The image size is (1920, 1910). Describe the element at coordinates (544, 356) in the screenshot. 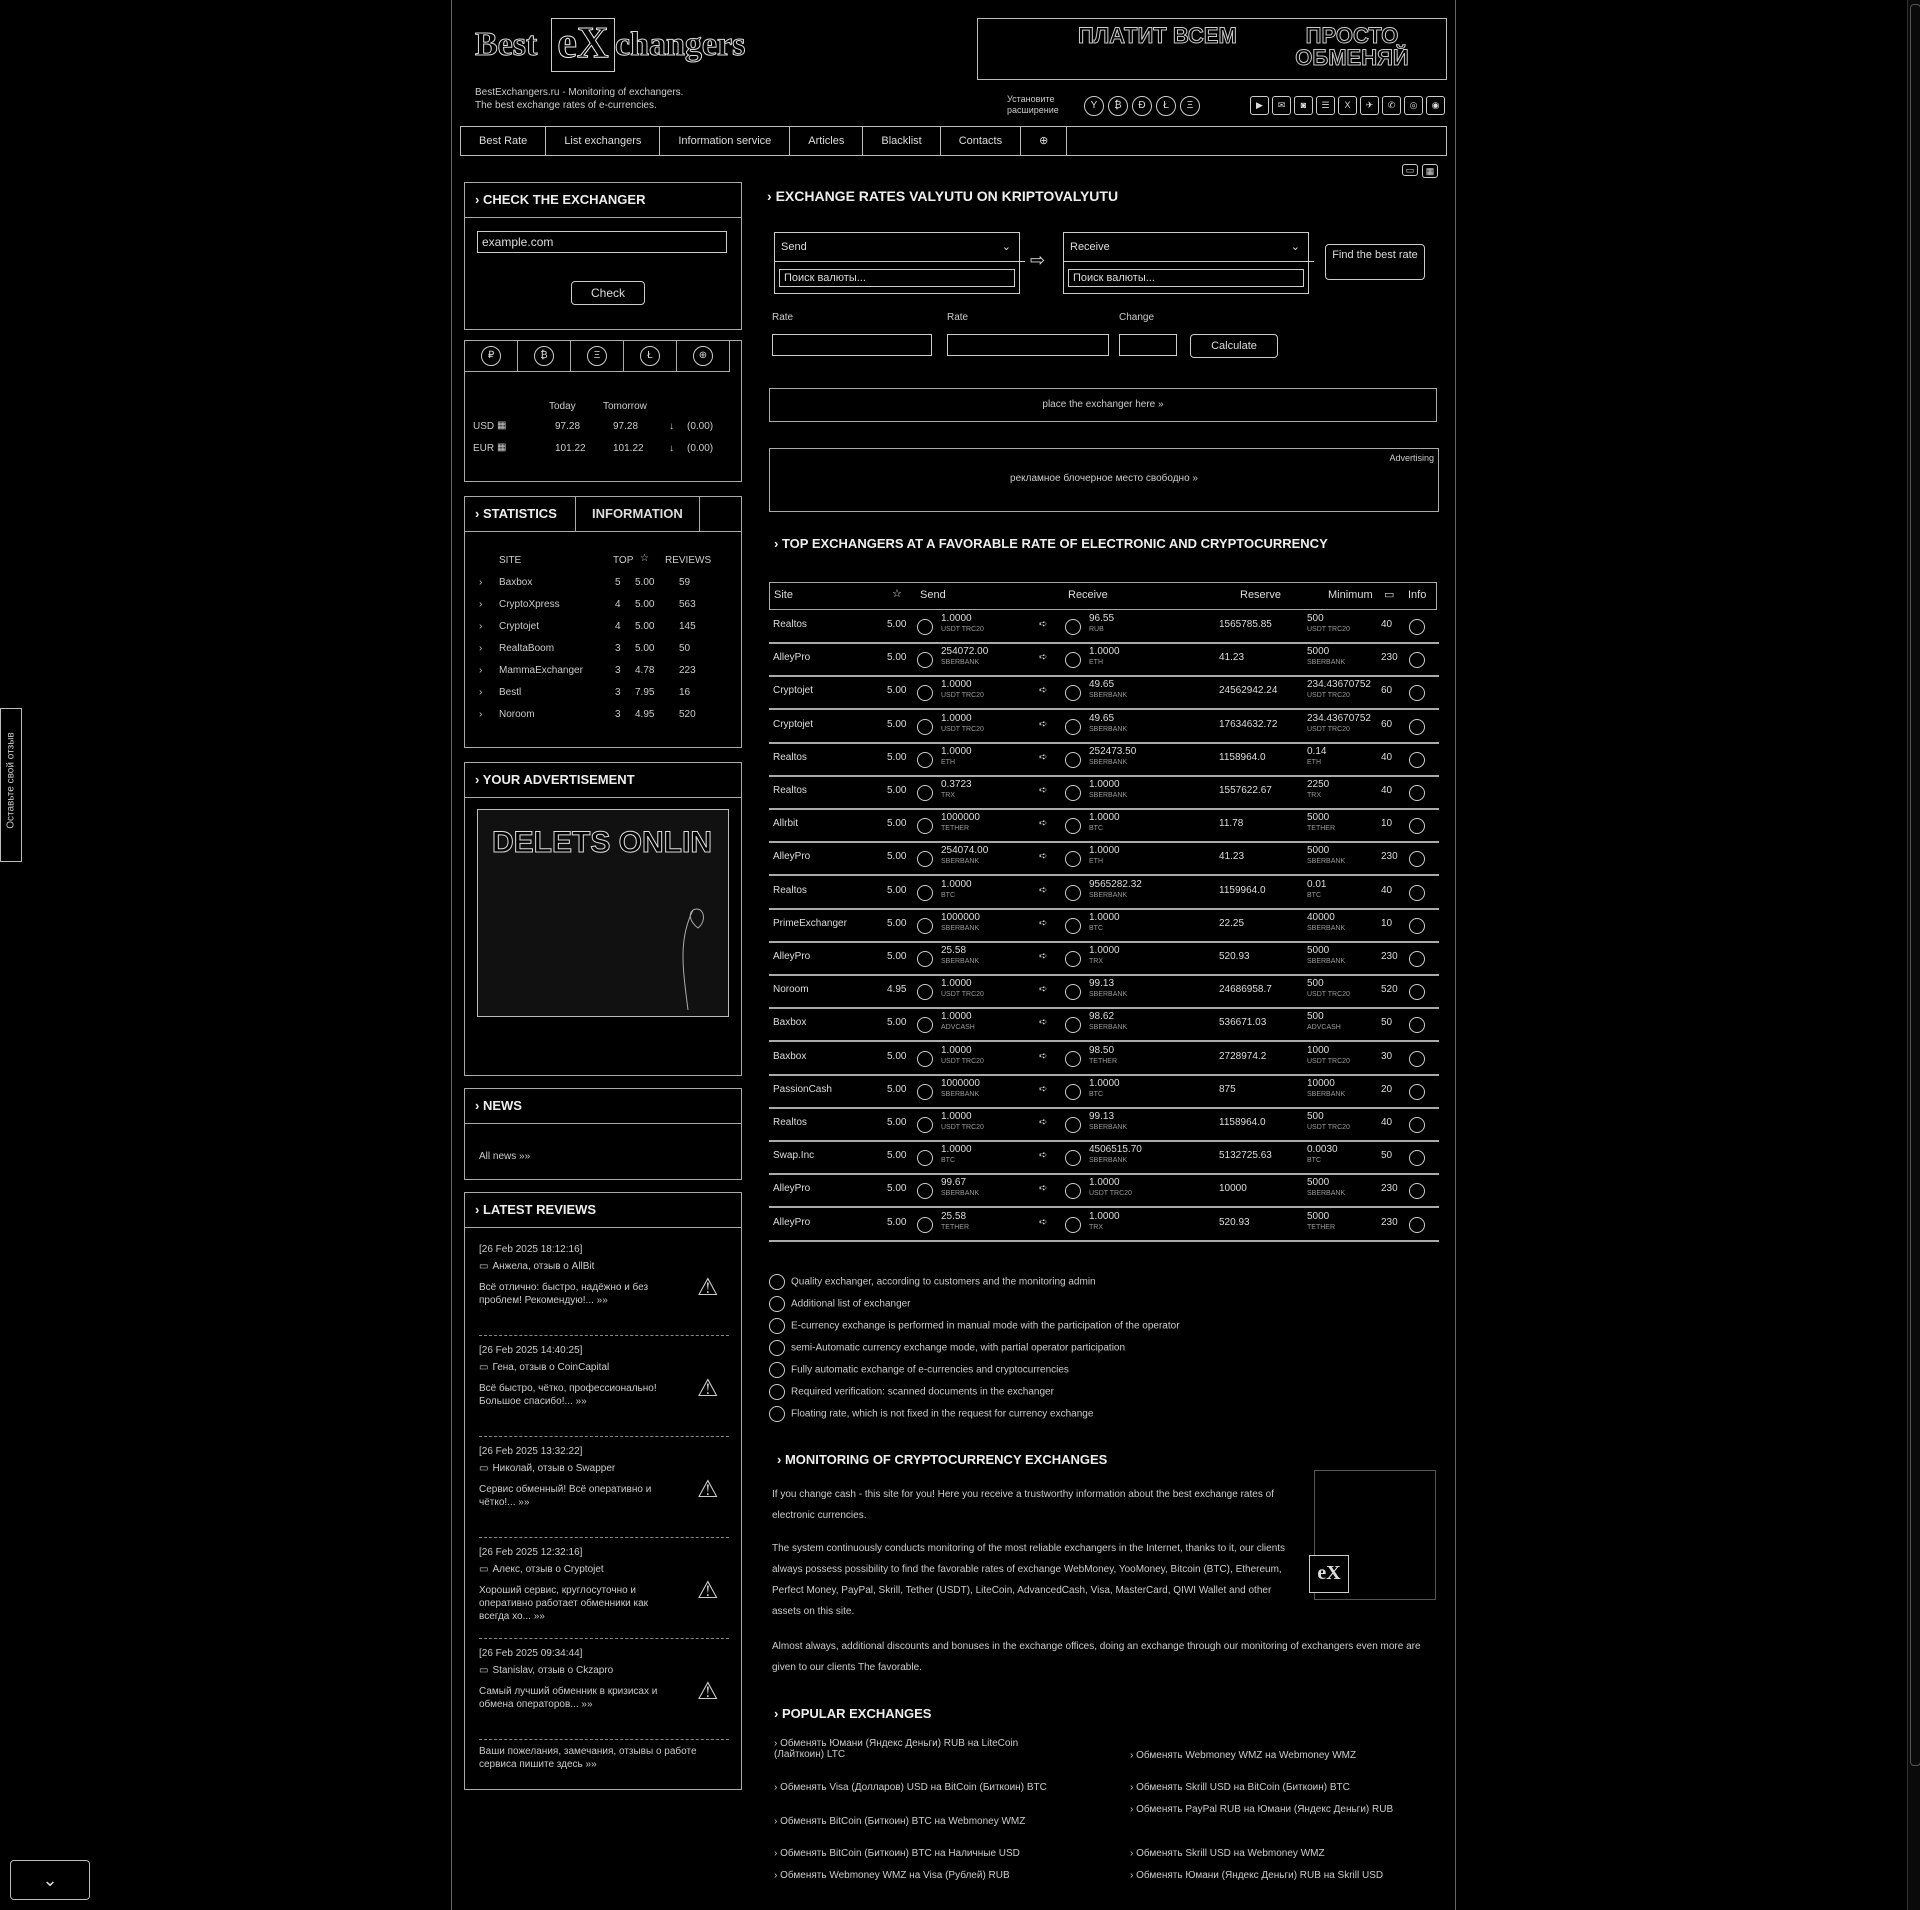

I see `currency-tab-1: ₿` at that location.